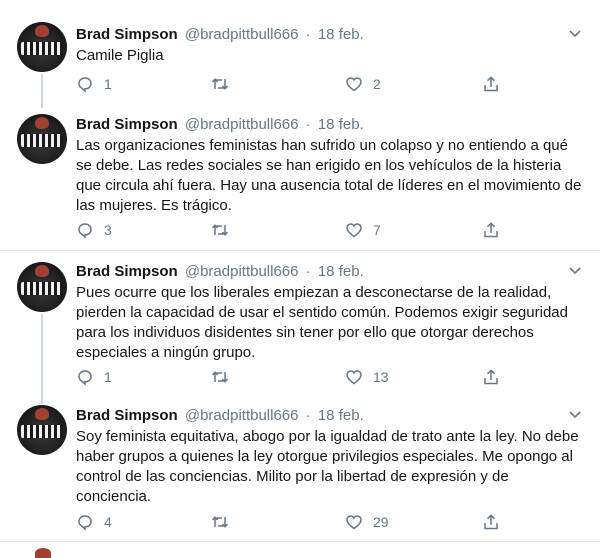 This screenshot has height=558, width=608. Describe the element at coordinates (94, 522) in the screenshot. I see `reply-button: 4` at that location.